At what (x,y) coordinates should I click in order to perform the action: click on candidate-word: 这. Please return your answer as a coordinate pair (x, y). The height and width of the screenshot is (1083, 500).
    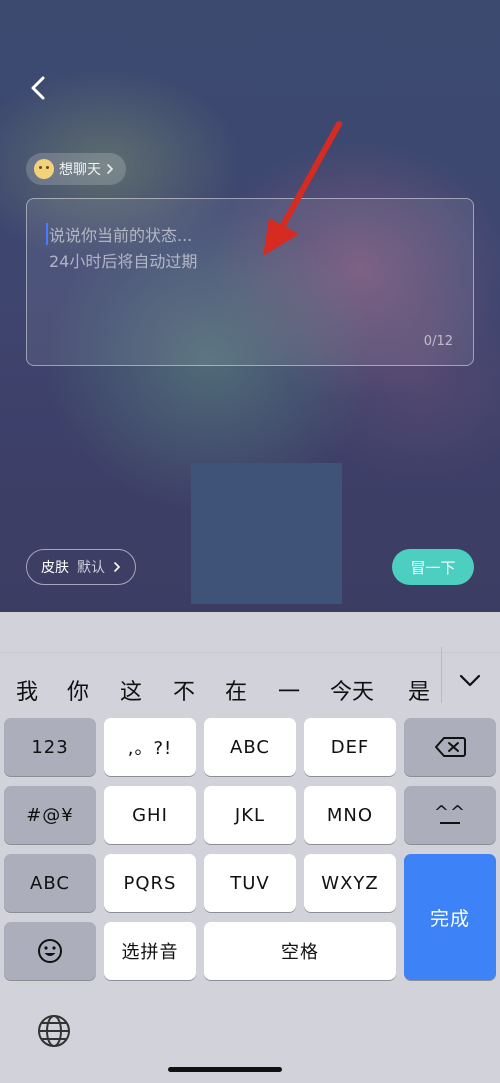
    Looking at the image, I should click on (131, 690).